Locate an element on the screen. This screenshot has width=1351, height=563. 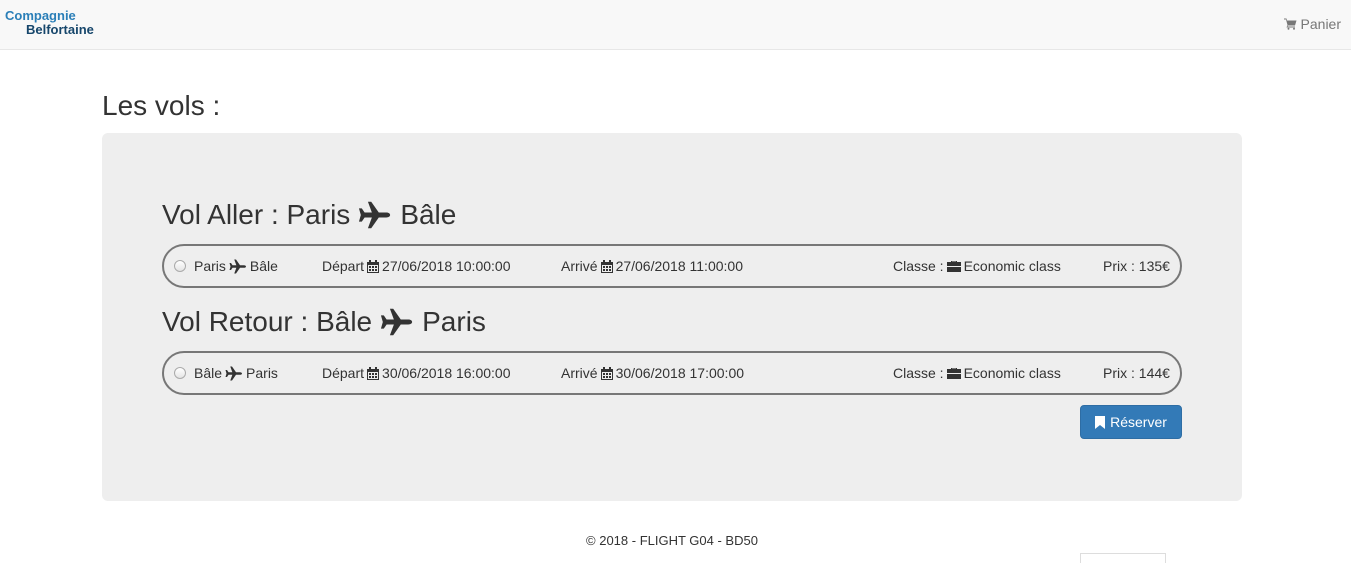
arrival-value: 27/06/2018 11:00:00 is located at coordinates (679, 266).